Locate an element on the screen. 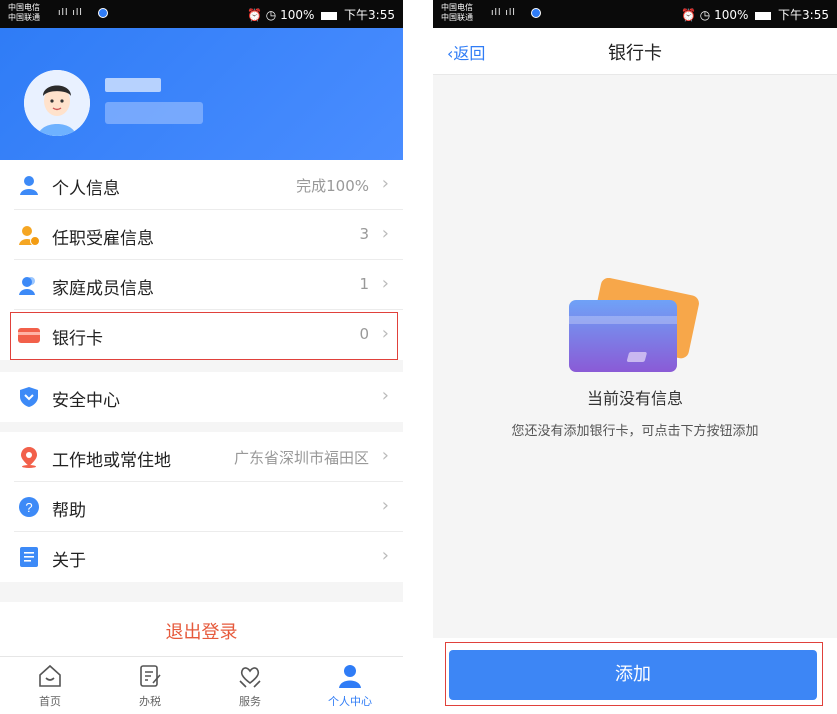 Image resolution: width=837 pixels, height=714 pixels. employment-icon is located at coordinates (29, 236).